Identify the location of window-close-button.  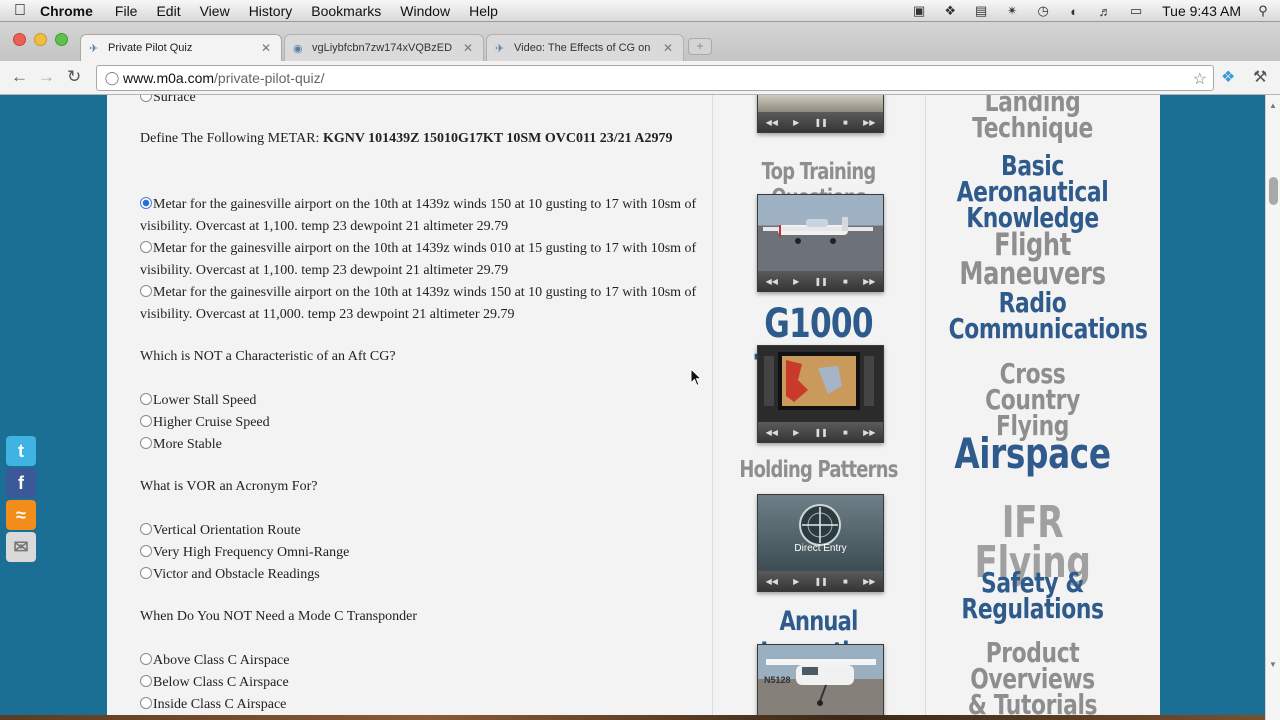
(19, 39).